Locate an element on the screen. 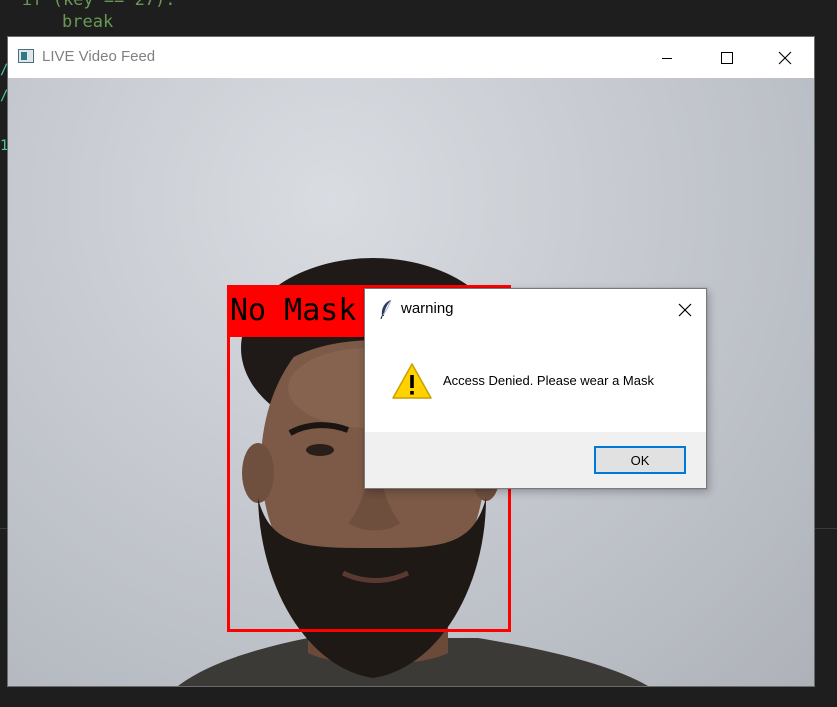 This screenshot has height=707, width=837. feather-icon is located at coordinates (386, 309).